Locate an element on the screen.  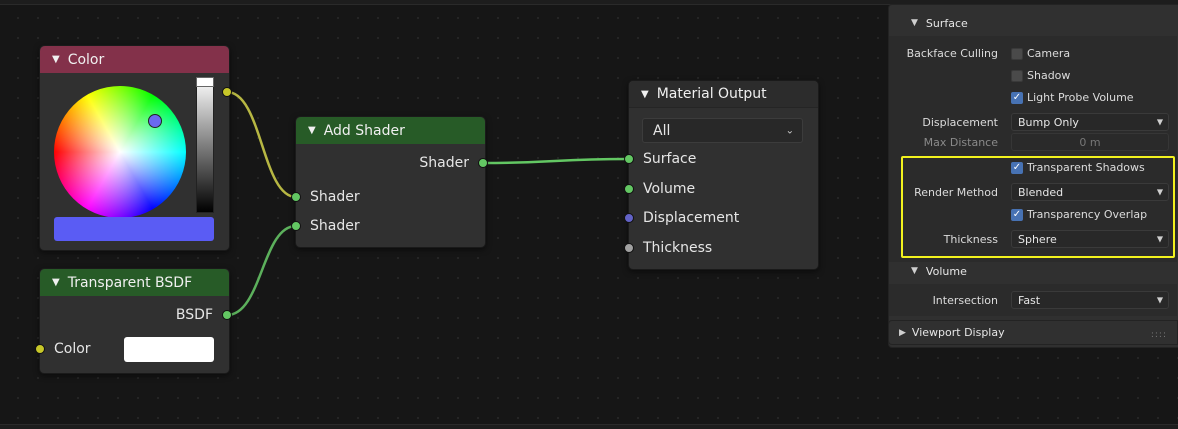
transparent-bsdf-title: Transparent BSDF is located at coordinates (130, 282).